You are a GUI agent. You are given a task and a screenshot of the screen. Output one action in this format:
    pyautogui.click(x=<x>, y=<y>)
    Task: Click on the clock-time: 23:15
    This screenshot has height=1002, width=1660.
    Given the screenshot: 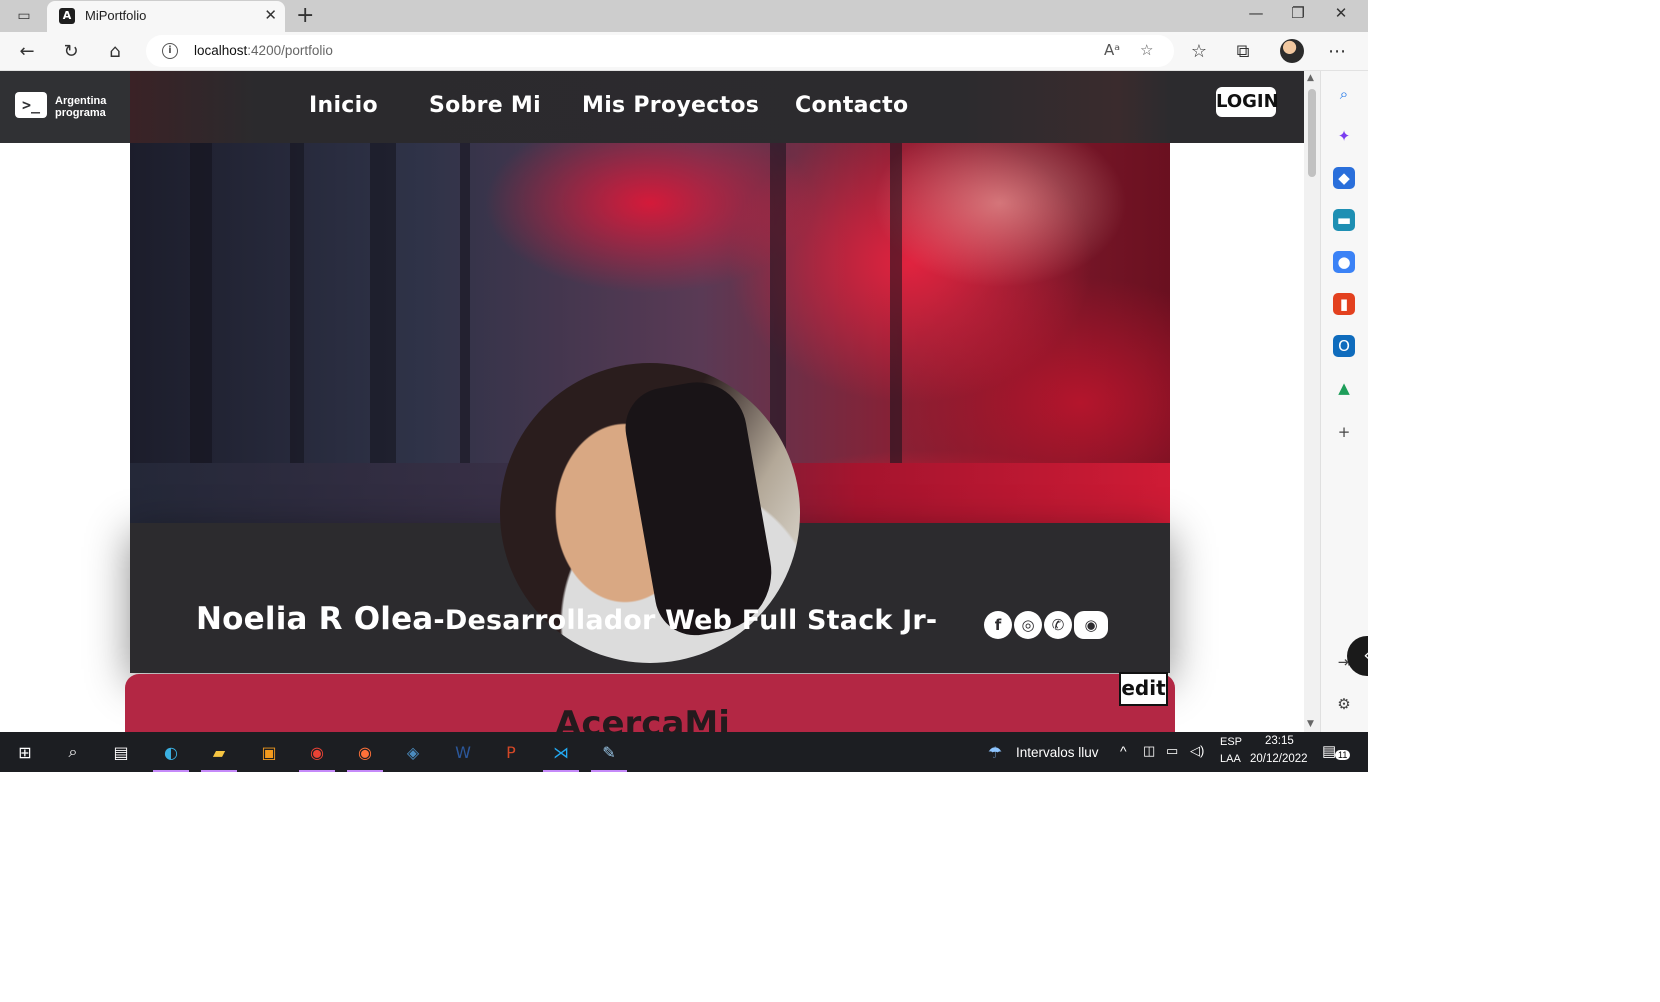 What is the action you would take?
    pyautogui.click(x=1279, y=741)
    